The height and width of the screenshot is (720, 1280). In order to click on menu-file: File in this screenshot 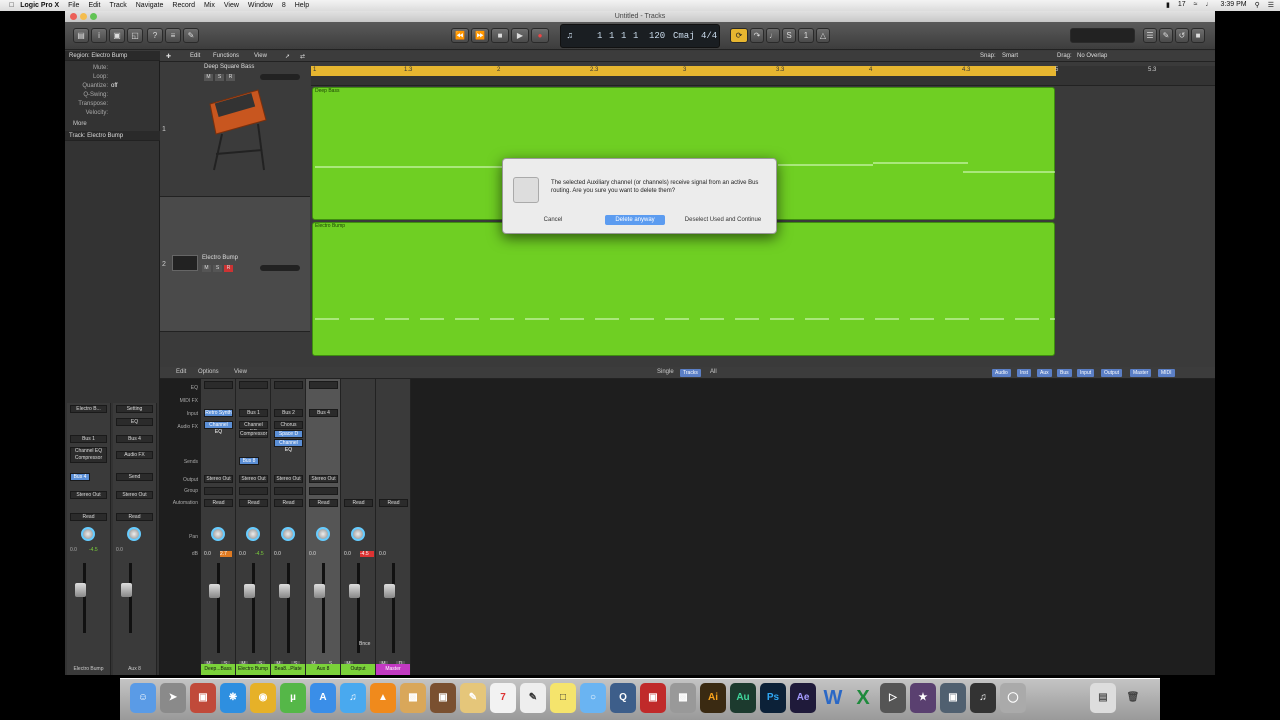, I will do `click(73, 5)`.